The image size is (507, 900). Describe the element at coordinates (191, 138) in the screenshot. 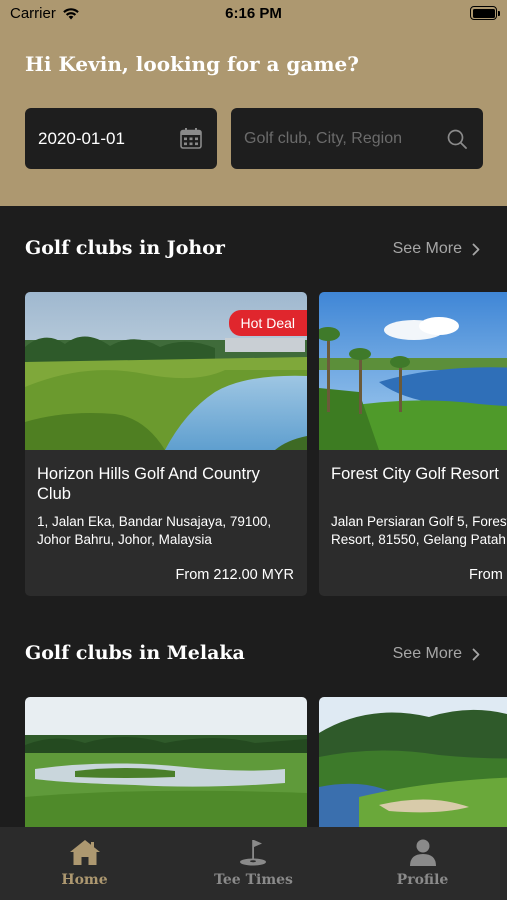

I see `calendar-icon` at that location.